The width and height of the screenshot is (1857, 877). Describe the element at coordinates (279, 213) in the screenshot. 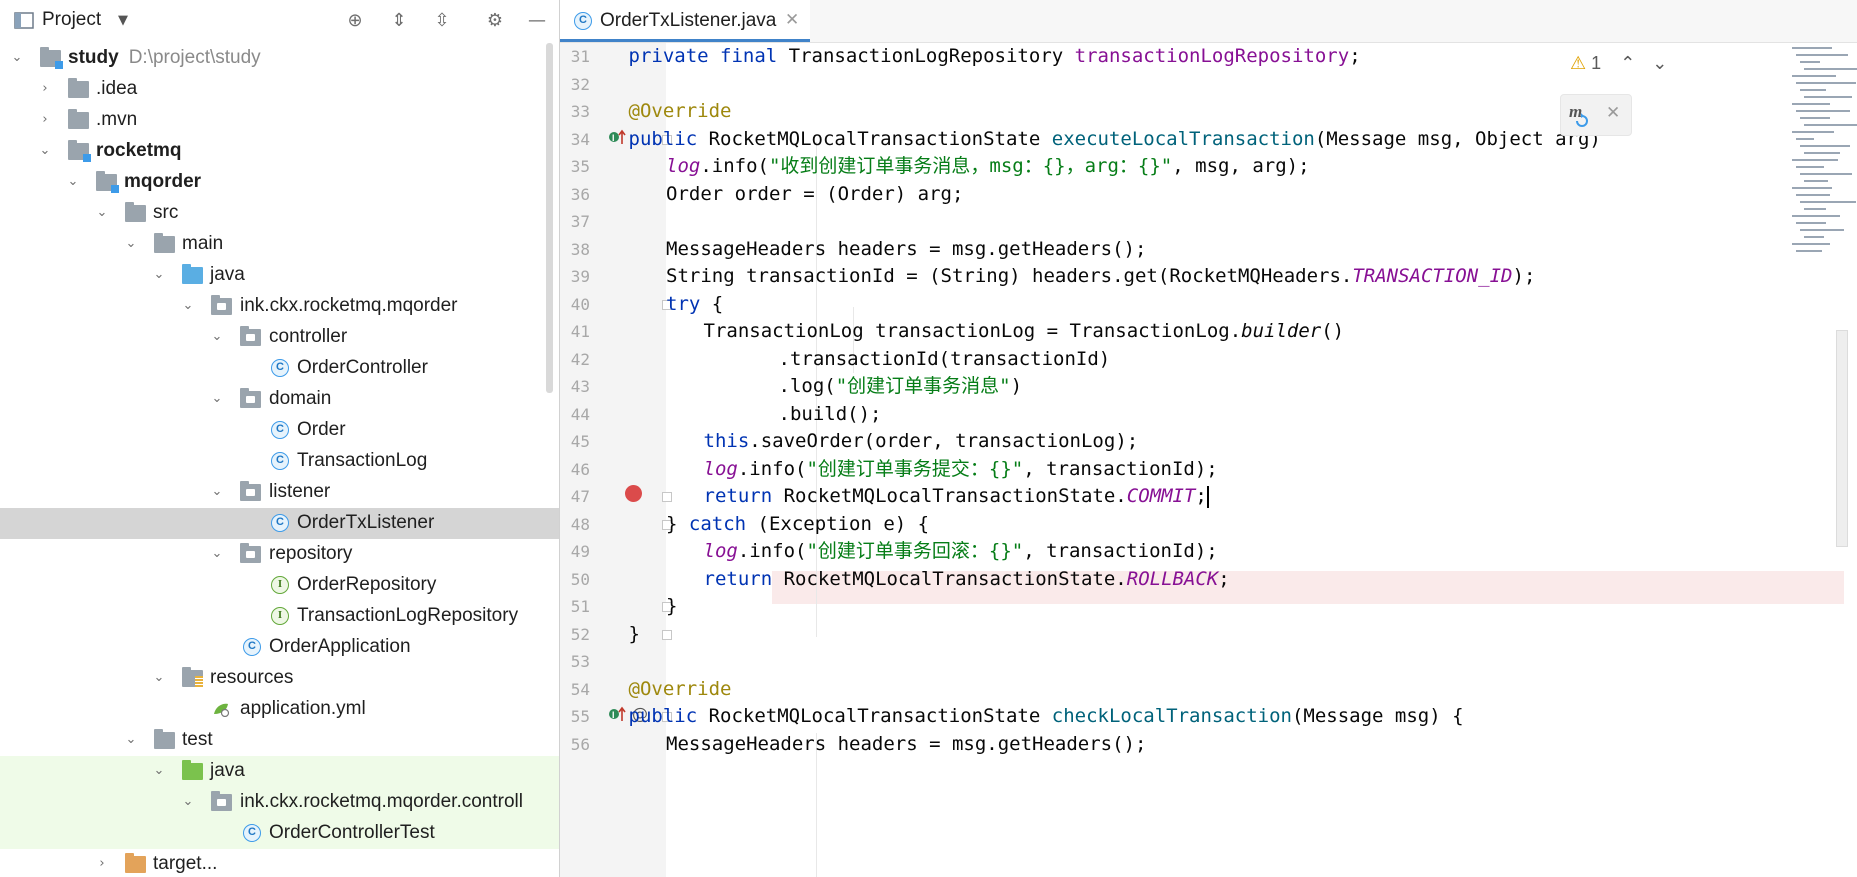

I see `tree-node: ⌄ src` at that location.